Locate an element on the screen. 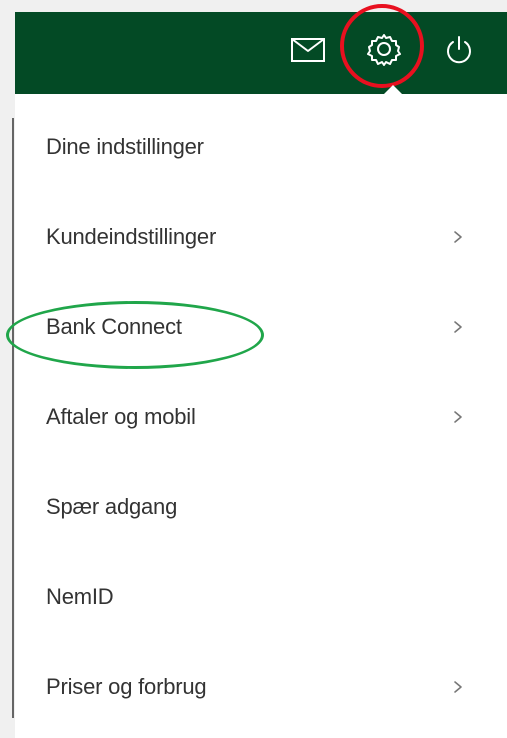 This screenshot has height=738, width=507. menu-item-label: Aftaler og mobil is located at coordinates (121, 416).